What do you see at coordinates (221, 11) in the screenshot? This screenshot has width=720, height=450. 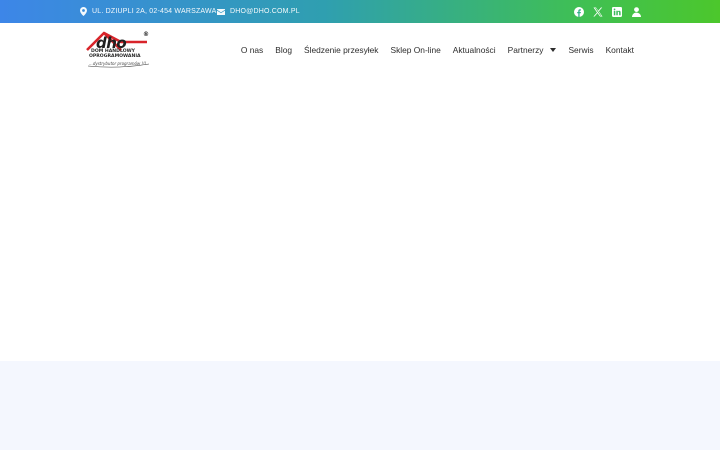 I see `envelope-icon` at bounding box center [221, 11].